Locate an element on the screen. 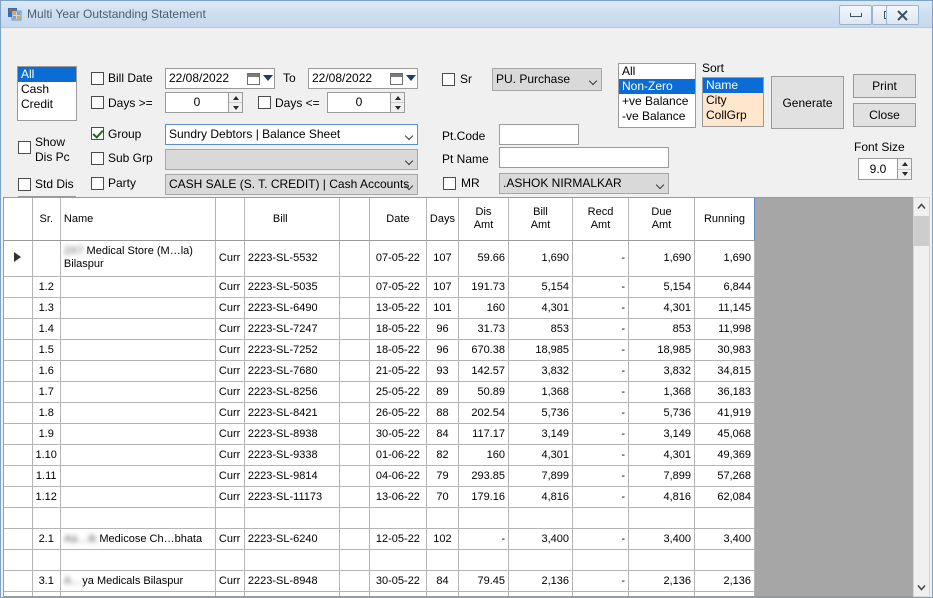 Image resolution: width=933 pixels, height=598 pixels. cell-bill-amt: 5,736 is located at coordinates (540, 413).